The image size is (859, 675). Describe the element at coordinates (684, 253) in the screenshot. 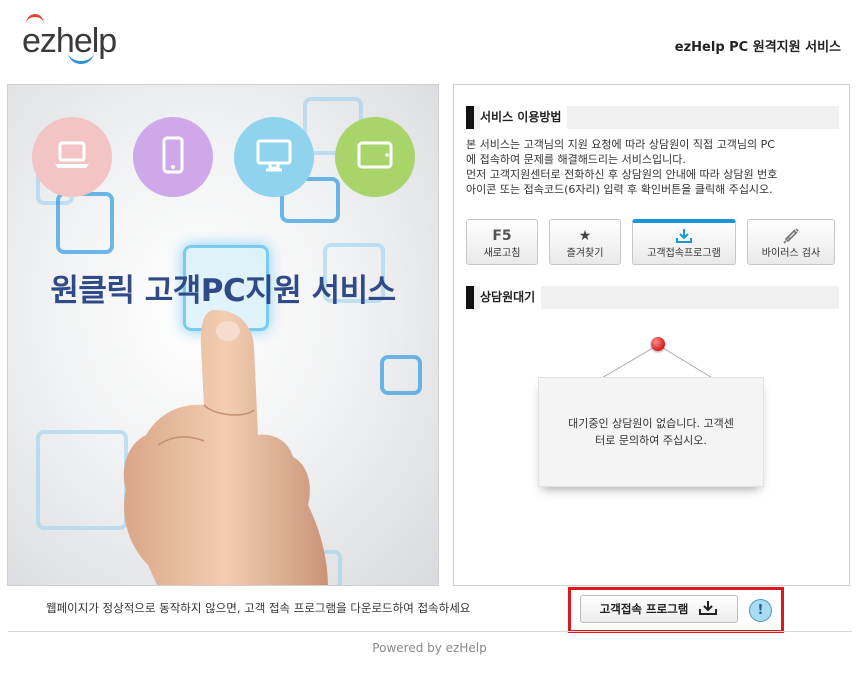

I see `client-program-label: 고객접속프로그램` at that location.